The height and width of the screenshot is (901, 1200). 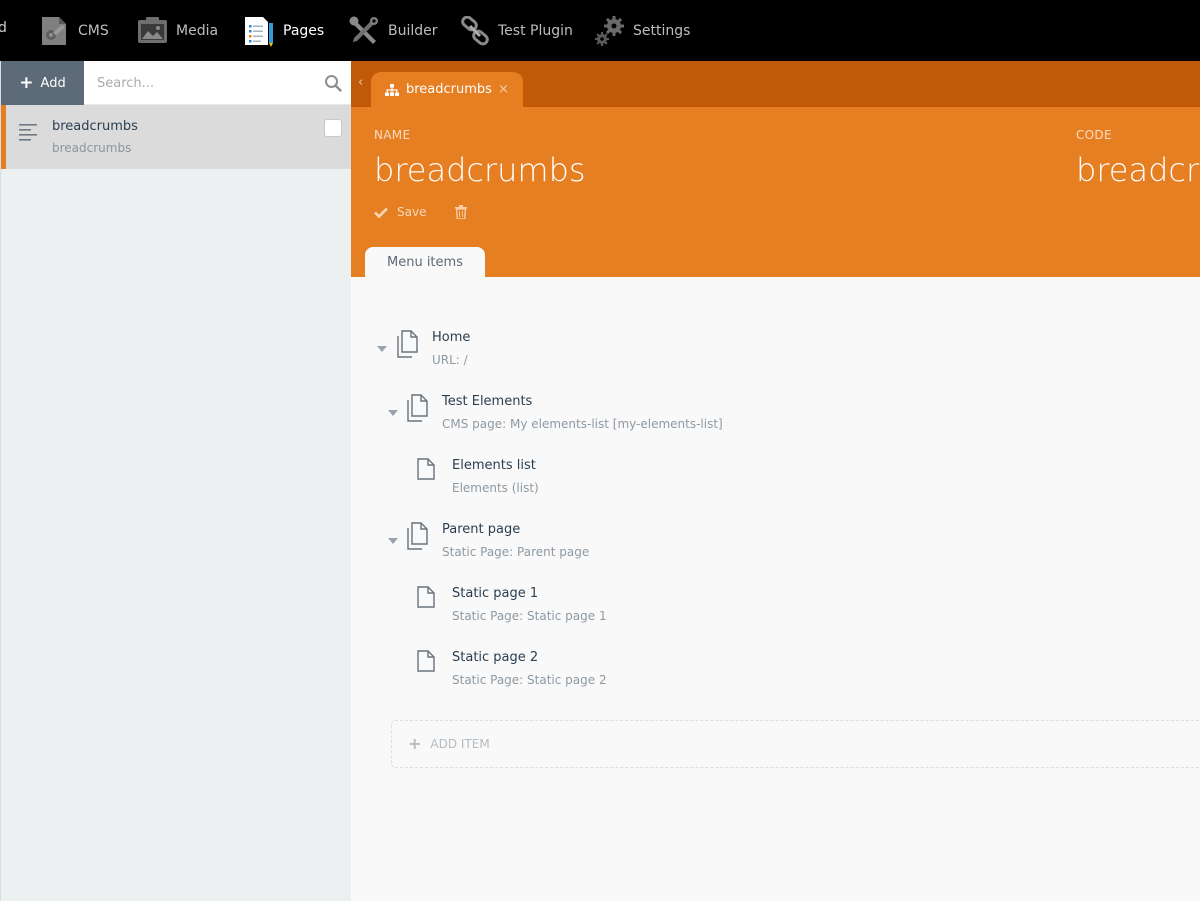 What do you see at coordinates (688, 544) in the screenshot?
I see `tree-item-parent-page: Parent page Static Page: Parent page` at bounding box center [688, 544].